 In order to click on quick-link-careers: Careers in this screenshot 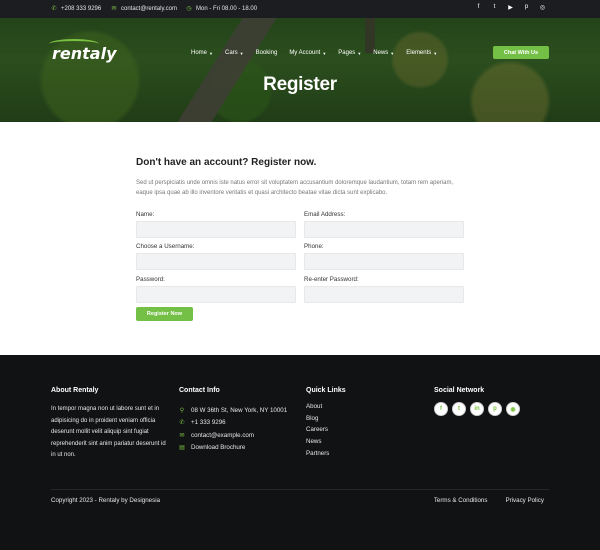, I will do `click(317, 430)`.